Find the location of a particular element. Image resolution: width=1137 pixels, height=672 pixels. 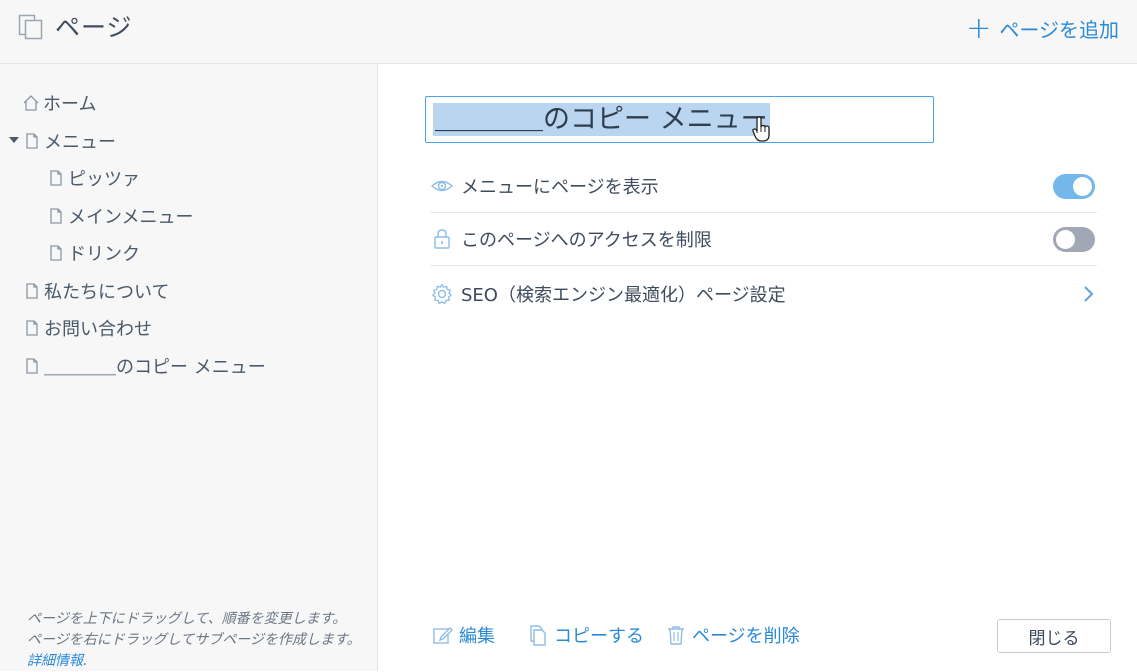

sidebar-item-label: お問い合わせ is located at coordinates (98, 329).